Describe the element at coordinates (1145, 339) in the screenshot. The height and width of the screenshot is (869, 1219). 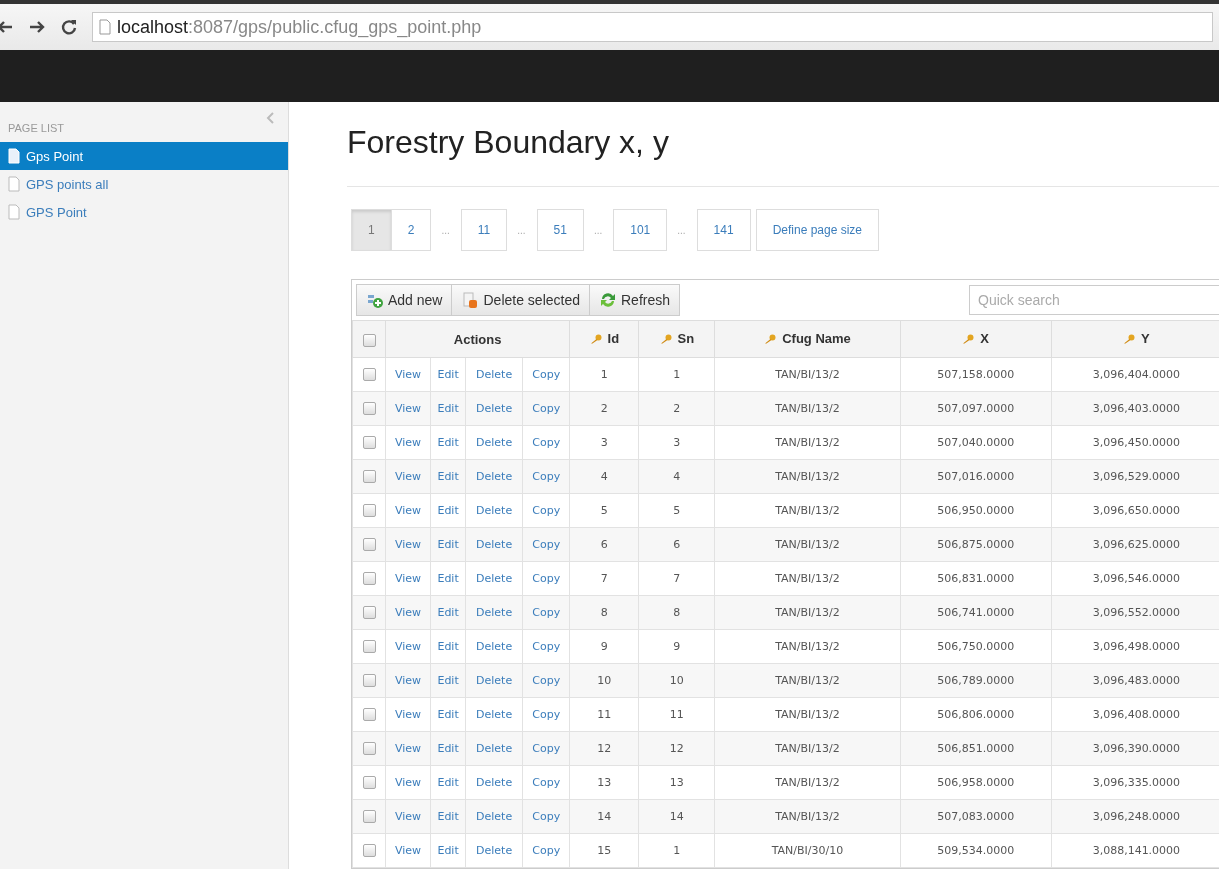
I see `column-header: Y` at that location.